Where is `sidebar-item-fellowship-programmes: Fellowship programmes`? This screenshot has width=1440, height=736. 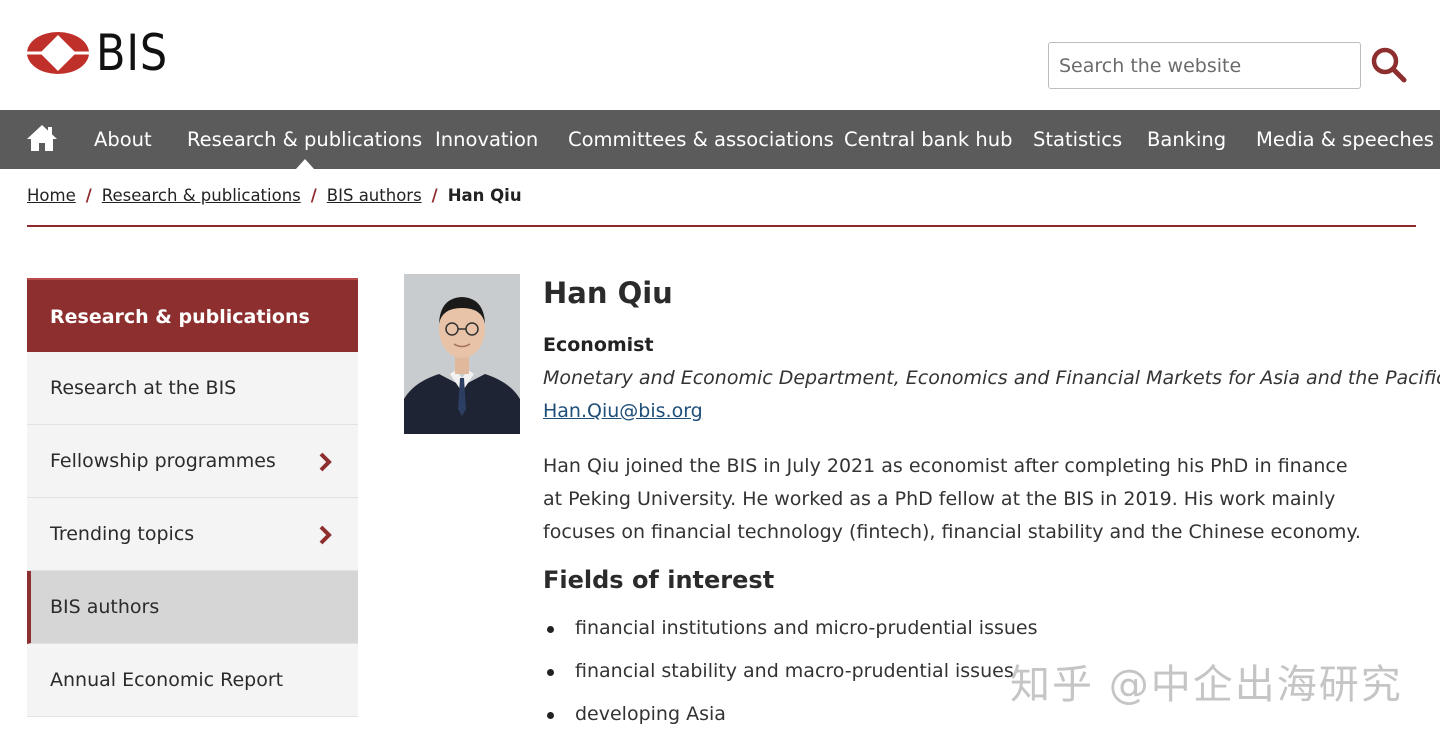
sidebar-item-fellowship-programmes: Fellowship programmes is located at coordinates (192, 461).